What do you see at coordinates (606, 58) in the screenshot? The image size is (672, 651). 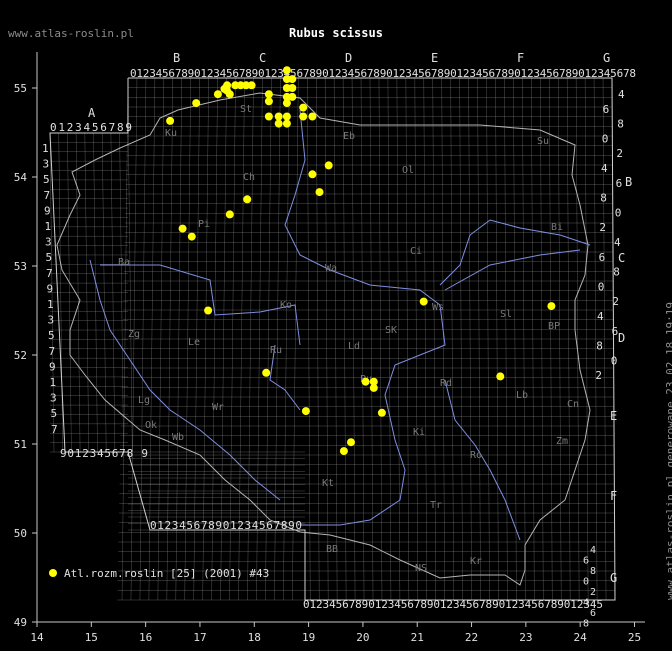 I see `grid-letter-top: G` at bounding box center [606, 58].